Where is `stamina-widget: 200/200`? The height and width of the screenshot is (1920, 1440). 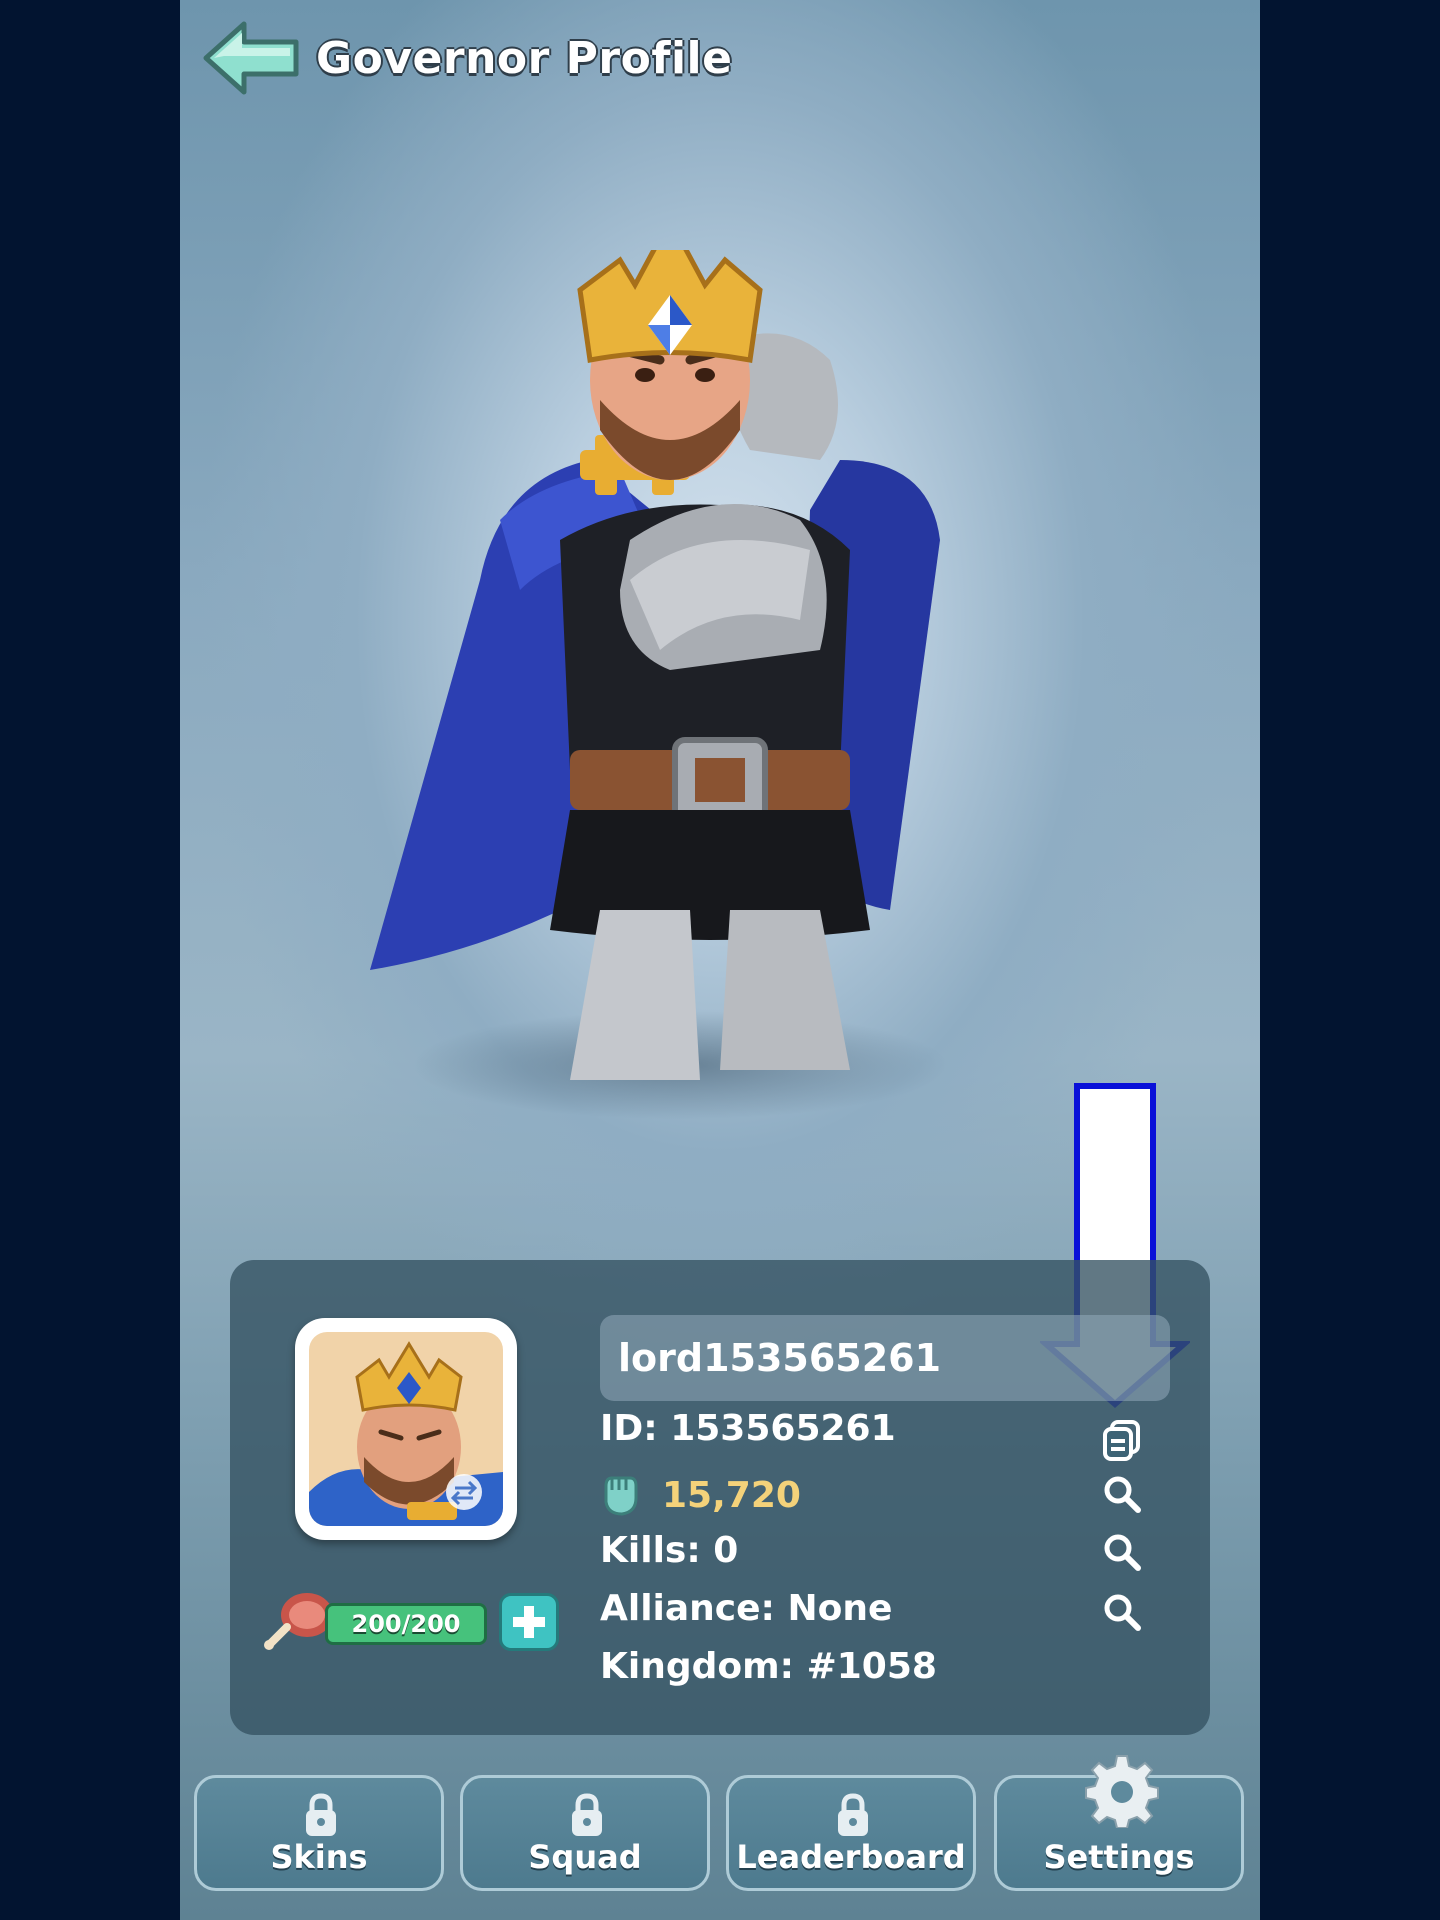
stamina-widget: 200/200 is located at coordinates (413, 1620).